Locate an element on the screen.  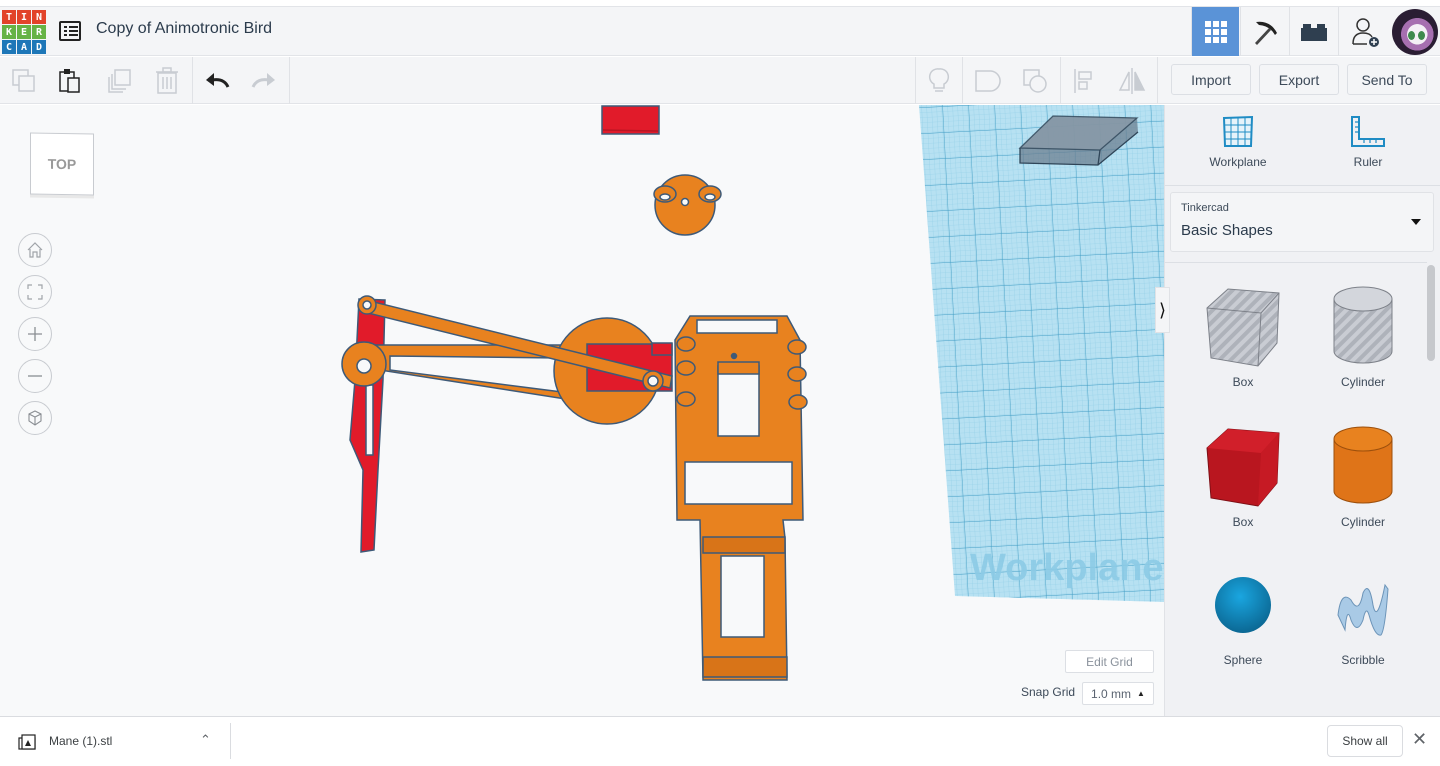
logo-letter: C is located at coordinates (9, 47).